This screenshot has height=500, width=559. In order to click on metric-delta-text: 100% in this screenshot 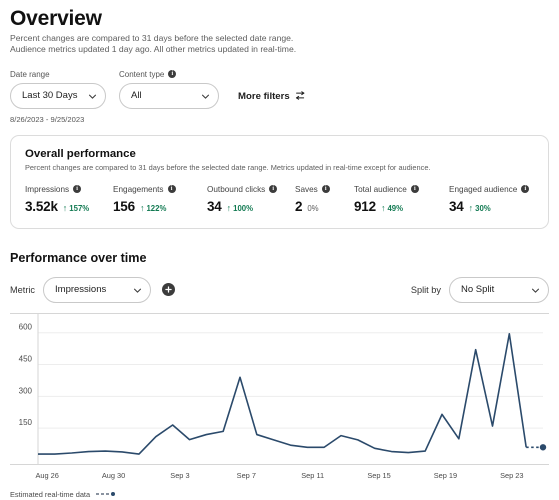, I will do `click(243, 208)`.